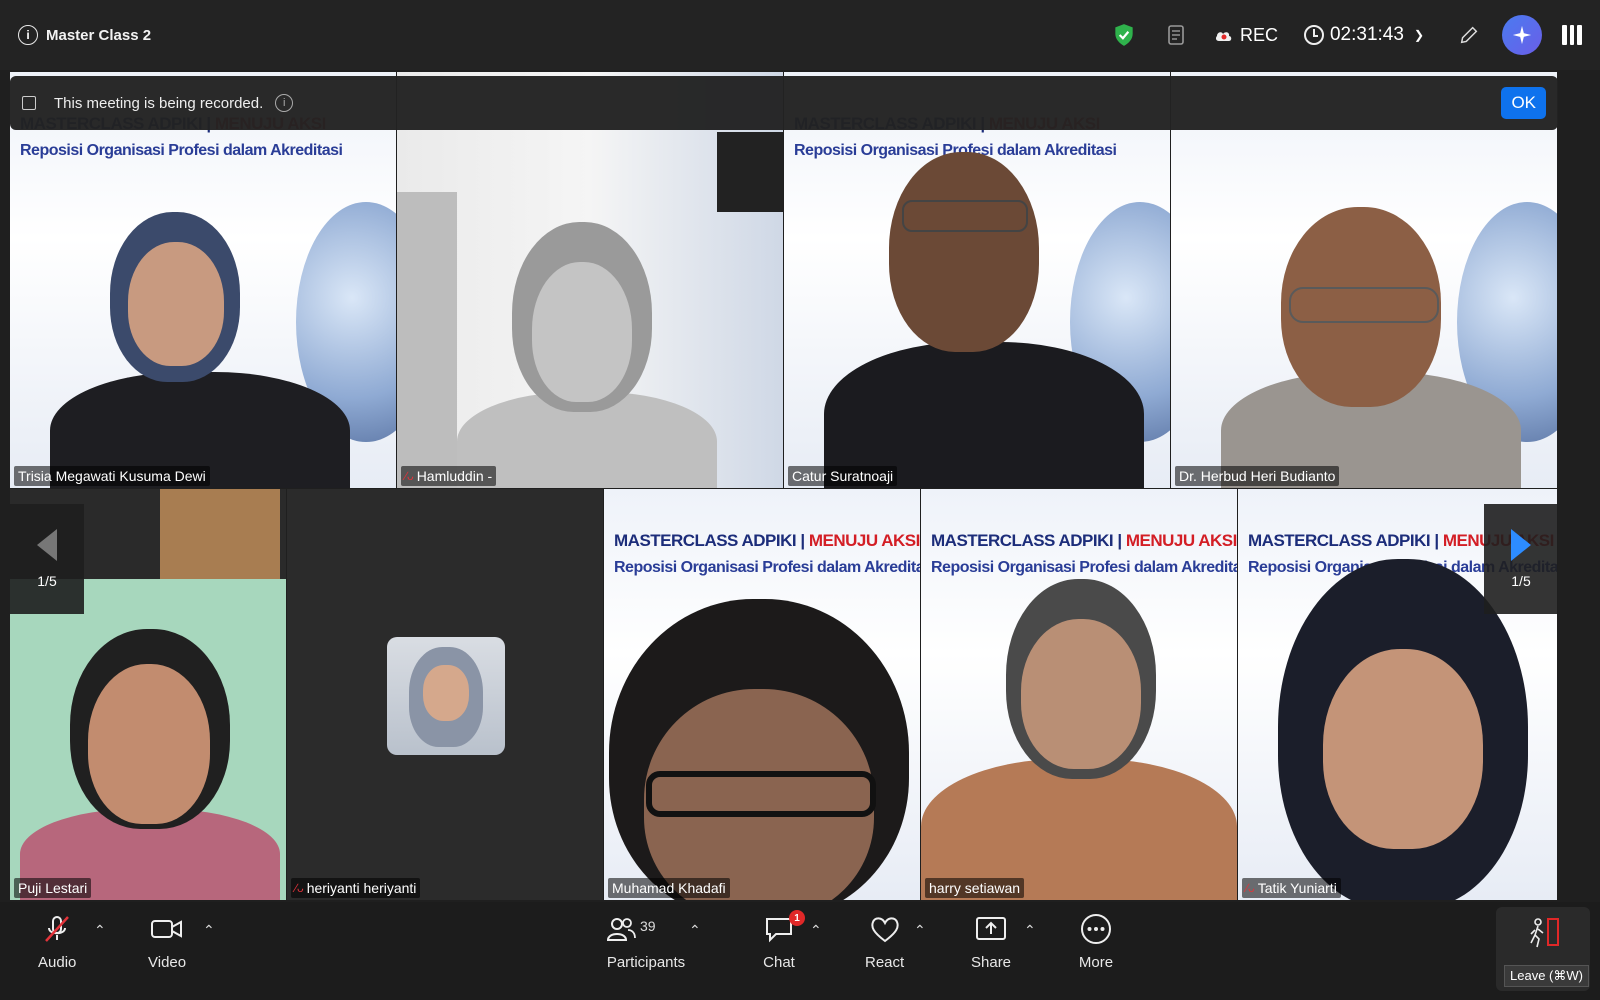 The width and height of the screenshot is (1600, 1000). What do you see at coordinates (884, 930) in the screenshot?
I see `heart-icon` at bounding box center [884, 930].